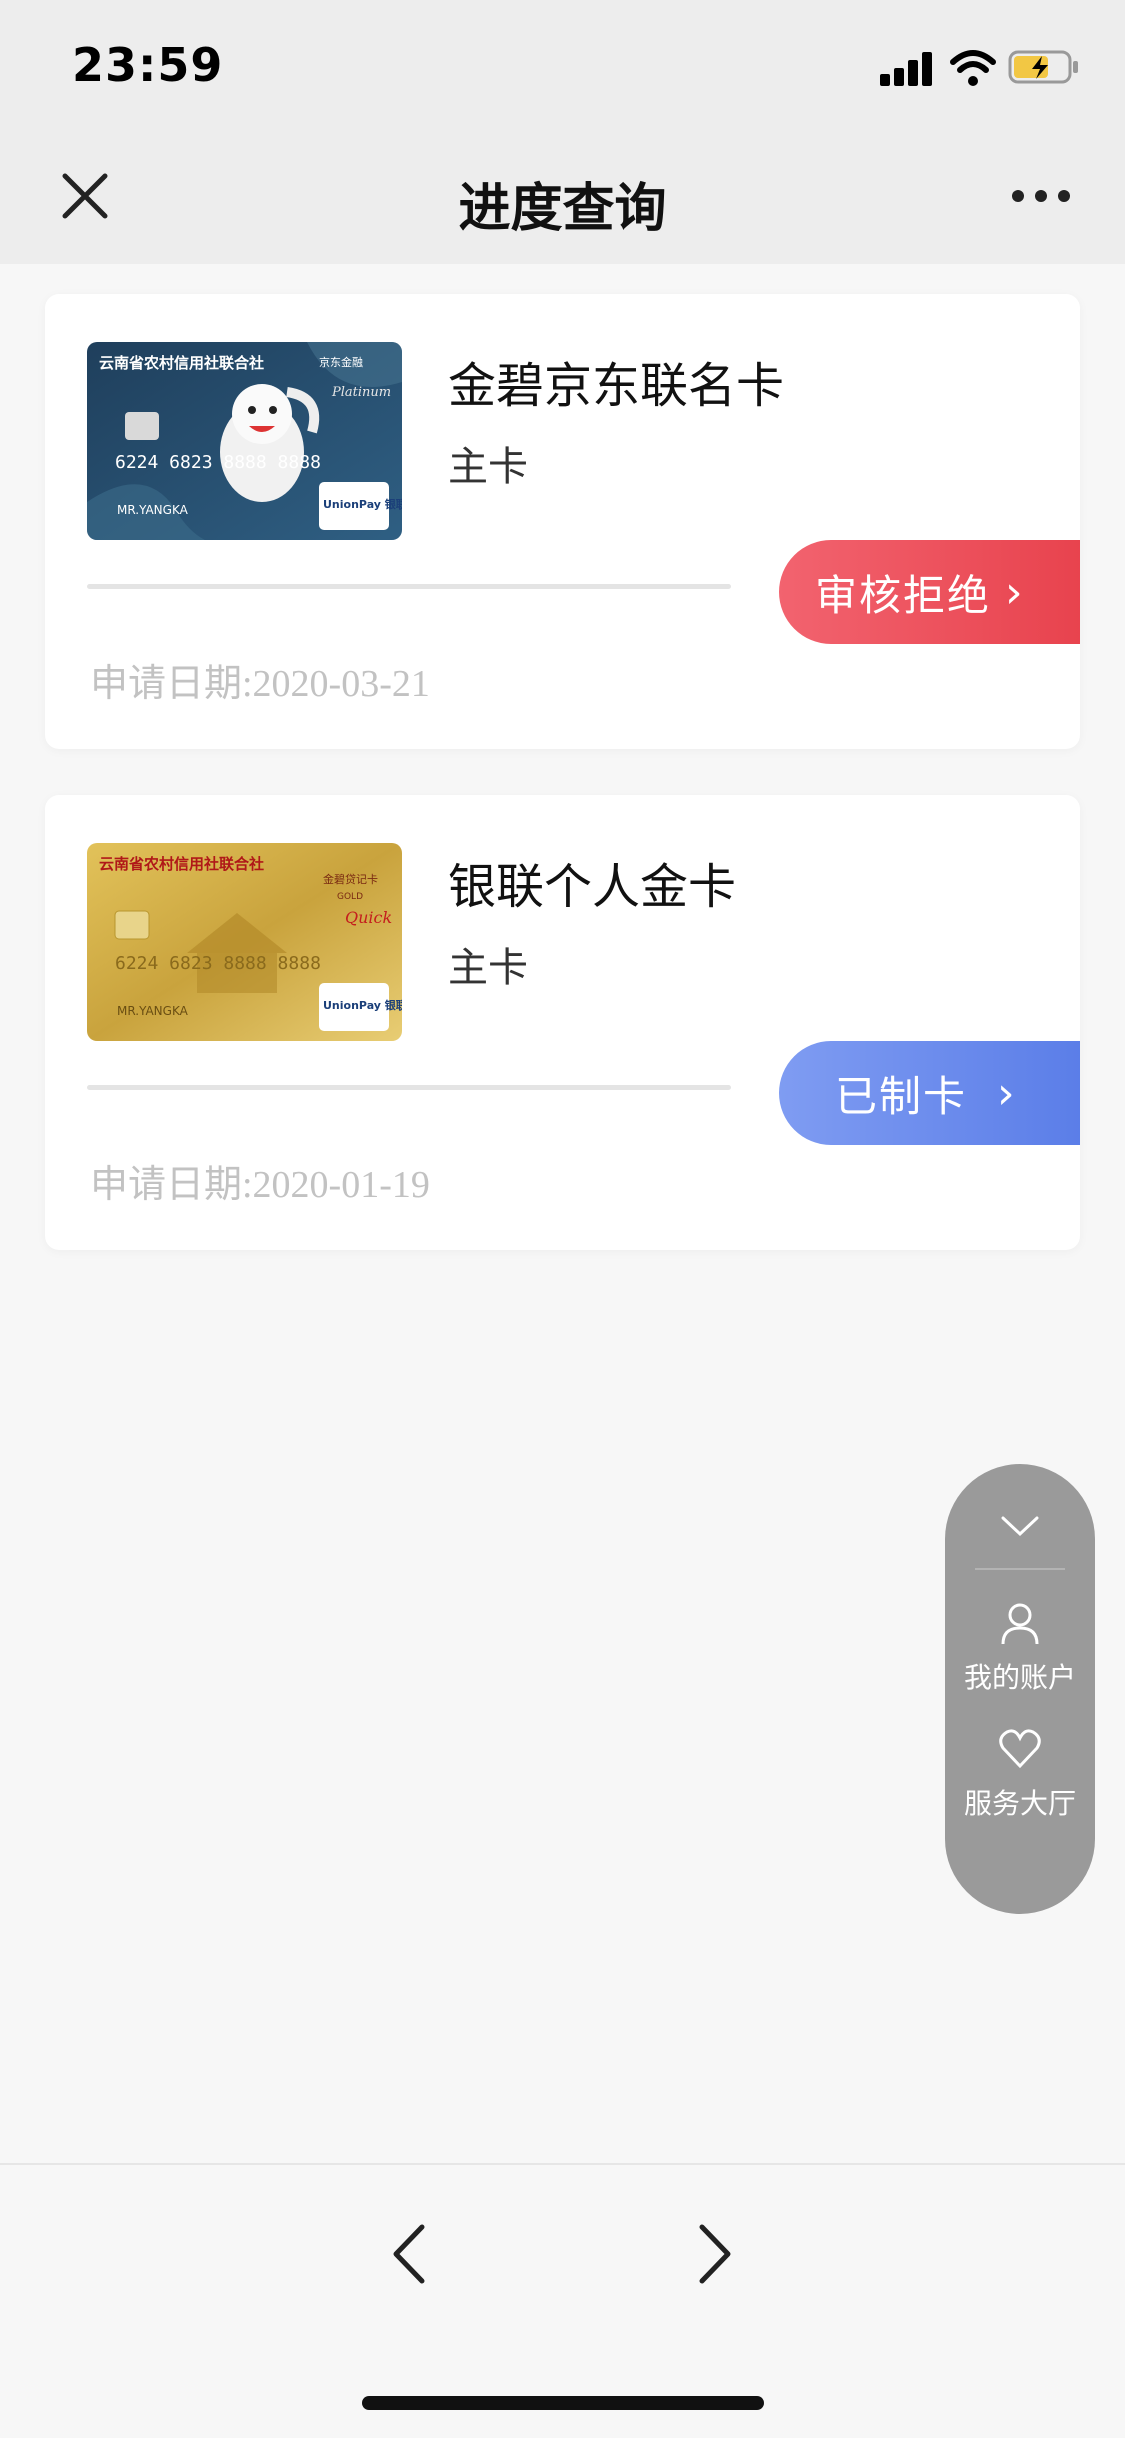  What do you see at coordinates (1020, 1525) in the screenshot?
I see `chevron-down-icon` at bounding box center [1020, 1525].